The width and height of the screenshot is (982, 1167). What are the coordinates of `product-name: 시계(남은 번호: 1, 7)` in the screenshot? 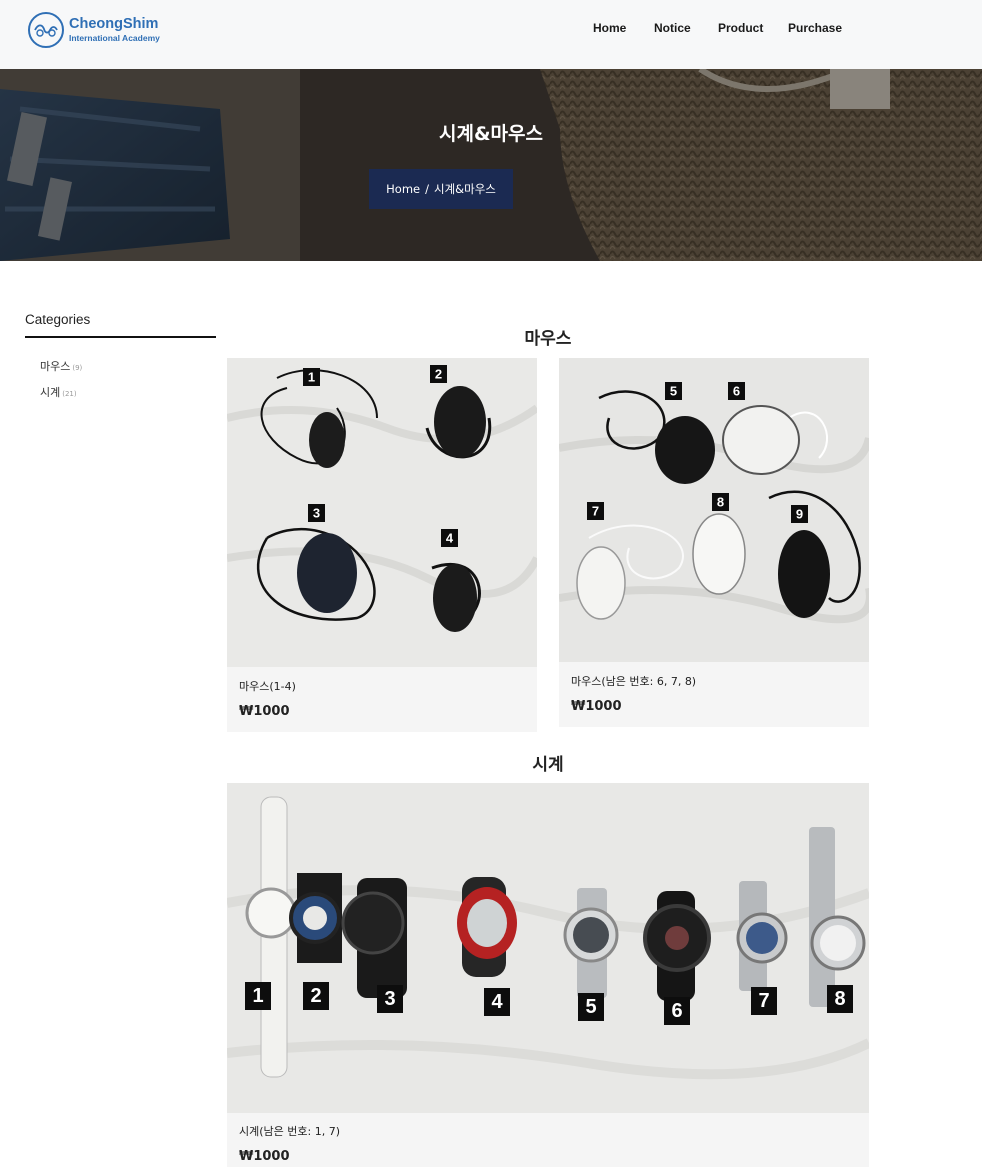 It's located at (289, 1131).